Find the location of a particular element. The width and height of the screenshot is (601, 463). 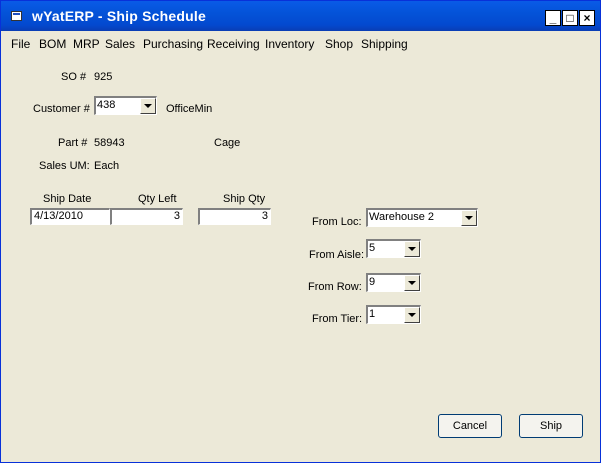

from-row-select: 9 is located at coordinates (393, 282).